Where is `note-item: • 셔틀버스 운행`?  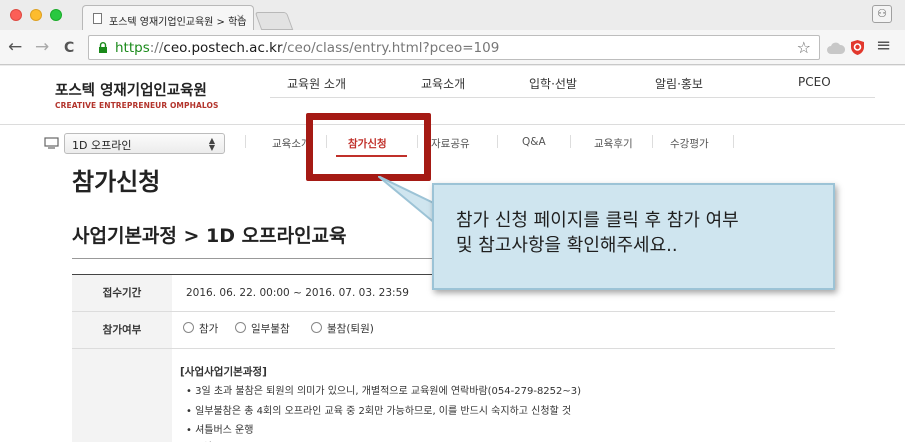
note-item: • 셔틀버스 운행 is located at coordinates (220, 430).